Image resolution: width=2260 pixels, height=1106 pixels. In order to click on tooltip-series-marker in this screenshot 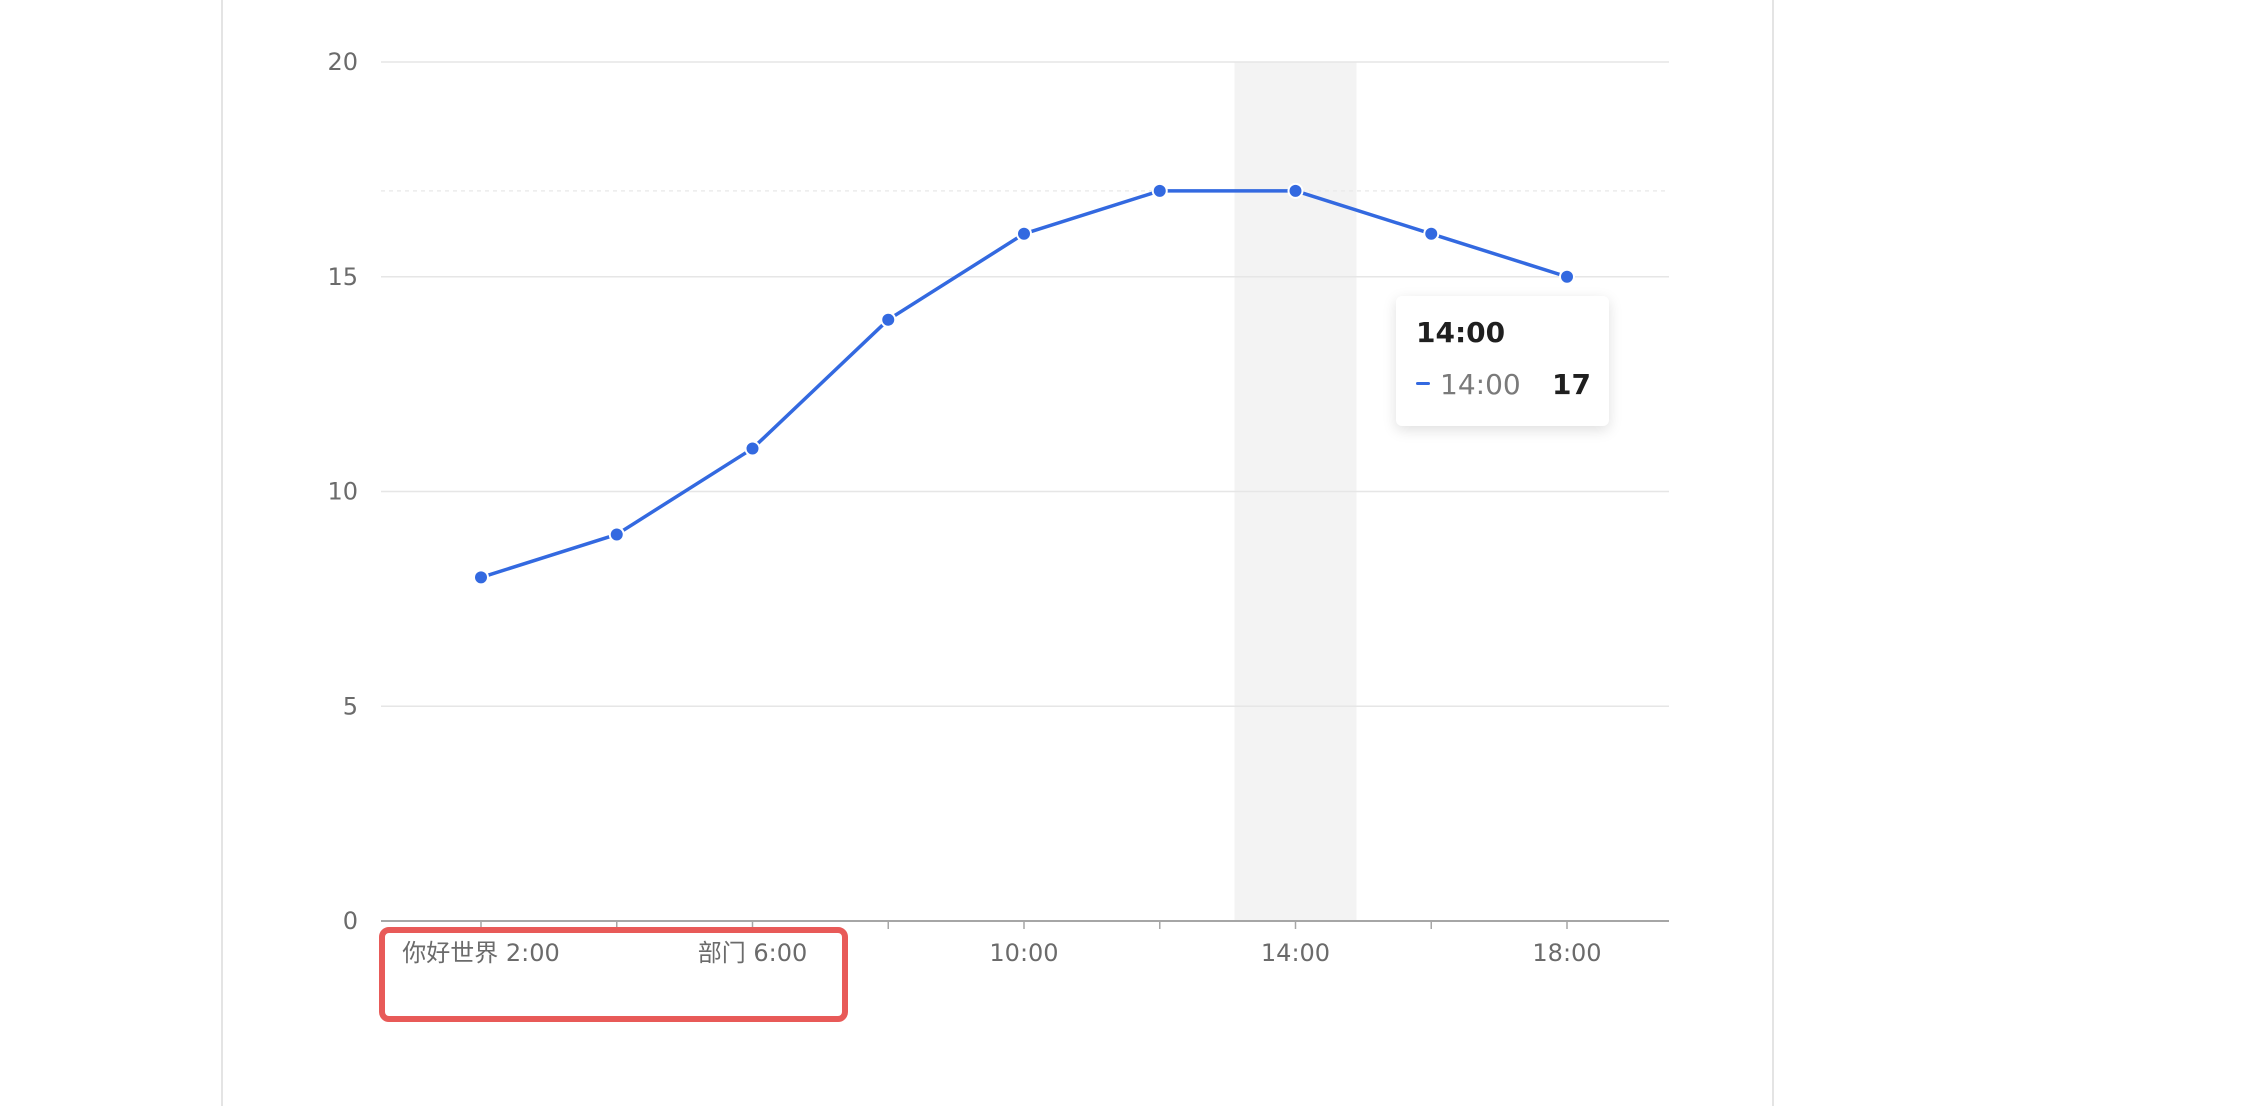, I will do `click(1423, 383)`.